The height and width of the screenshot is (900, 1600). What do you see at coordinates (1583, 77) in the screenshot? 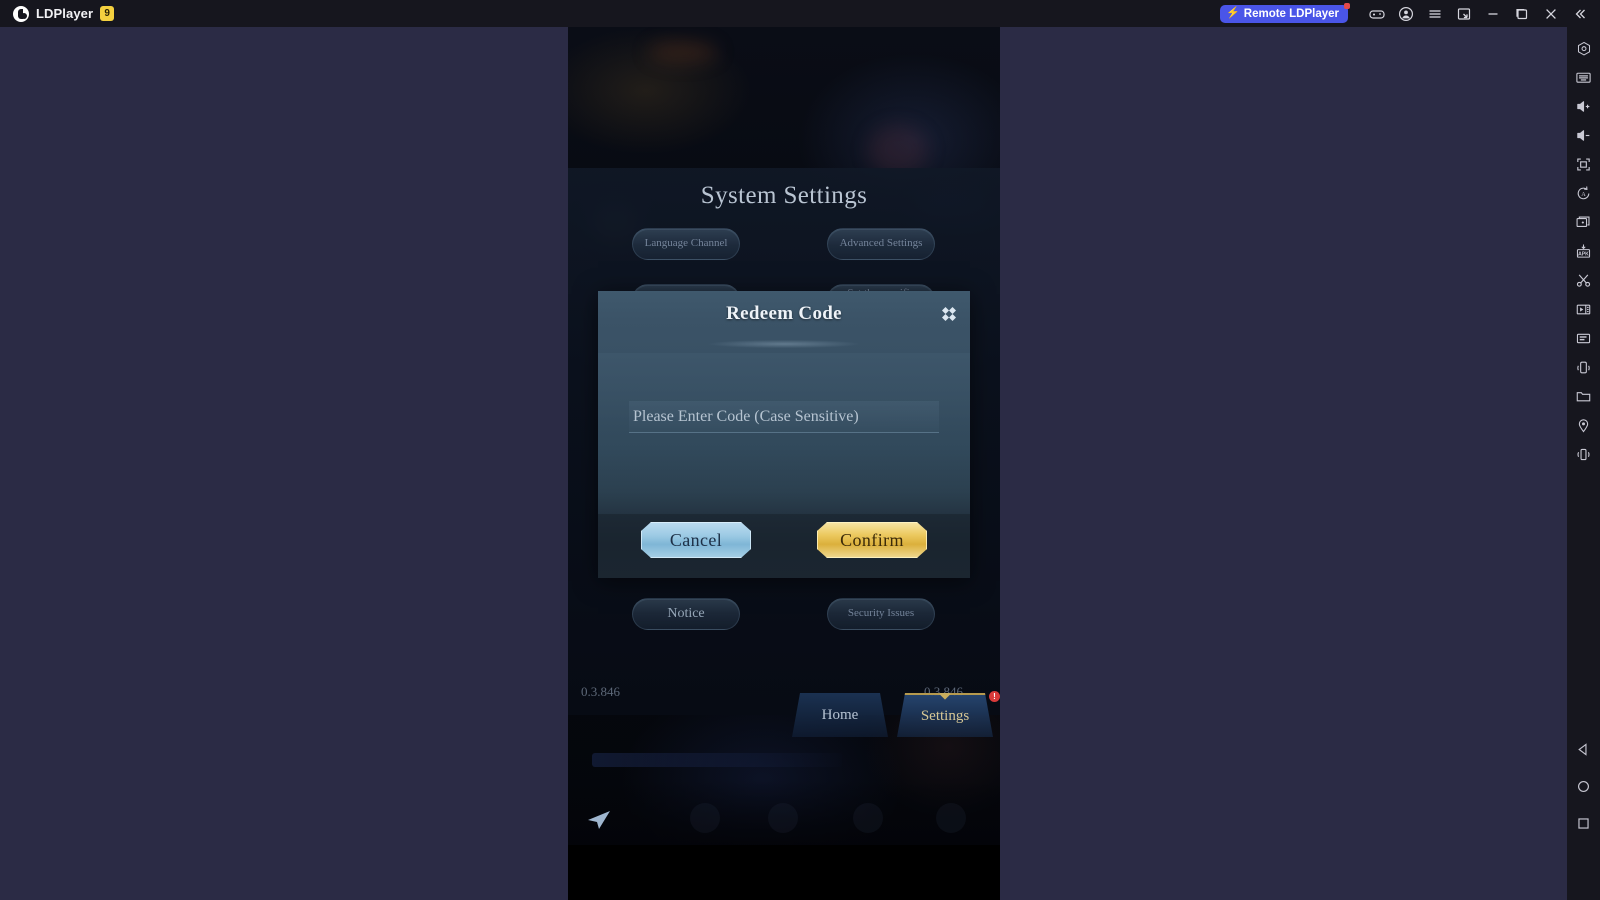
I see `keyboard-icon` at bounding box center [1583, 77].